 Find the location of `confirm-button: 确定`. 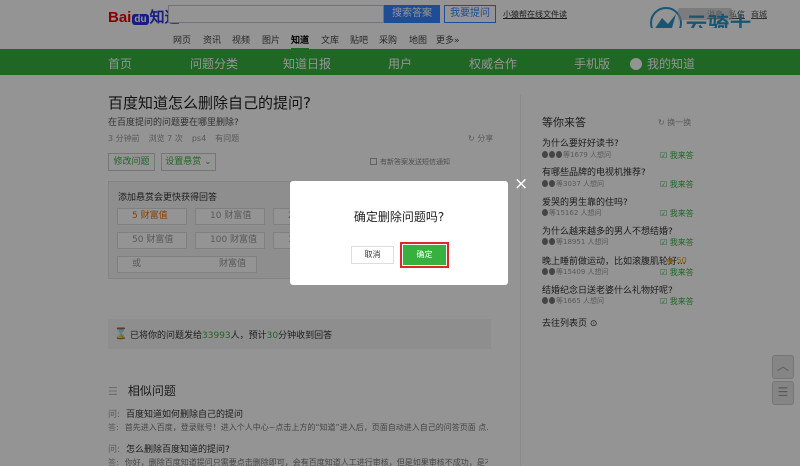

confirm-button: 确定 is located at coordinates (424, 255).